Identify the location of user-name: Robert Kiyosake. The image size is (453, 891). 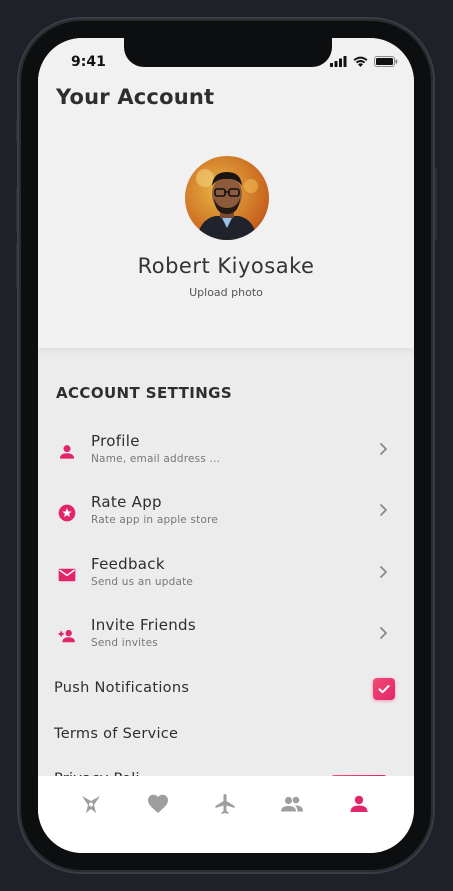
(226, 266).